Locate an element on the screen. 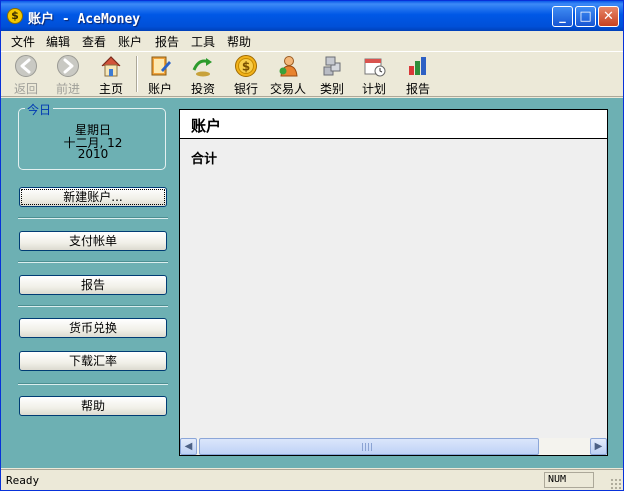 This screenshot has height=491, width=624. menu-reports: 报告 is located at coordinates (167, 41).